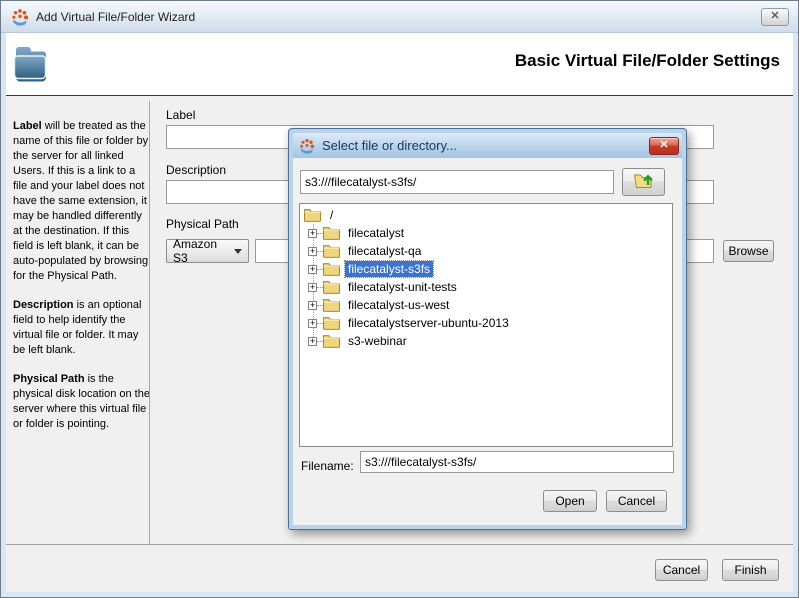 This screenshot has width=799, height=598. What do you see at coordinates (775, 16) in the screenshot?
I see `window-close-button: ✕` at bounding box center [775, 16].